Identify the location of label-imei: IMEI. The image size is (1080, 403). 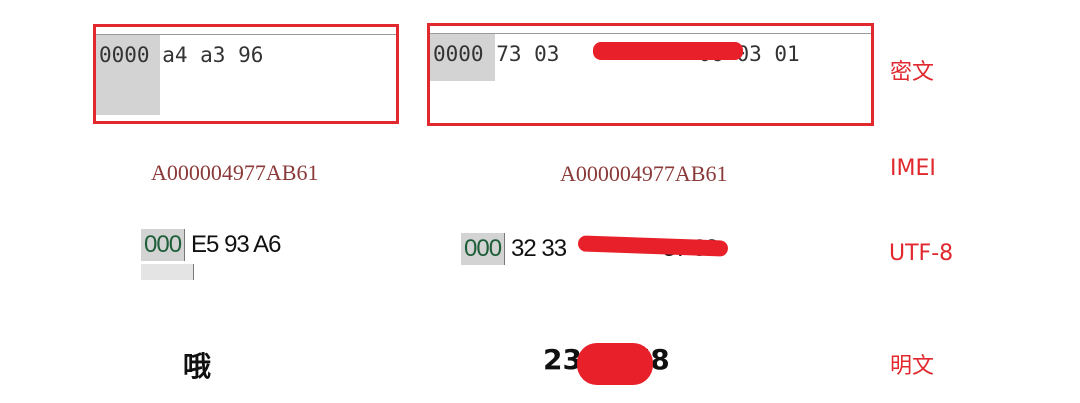
(913, 168).